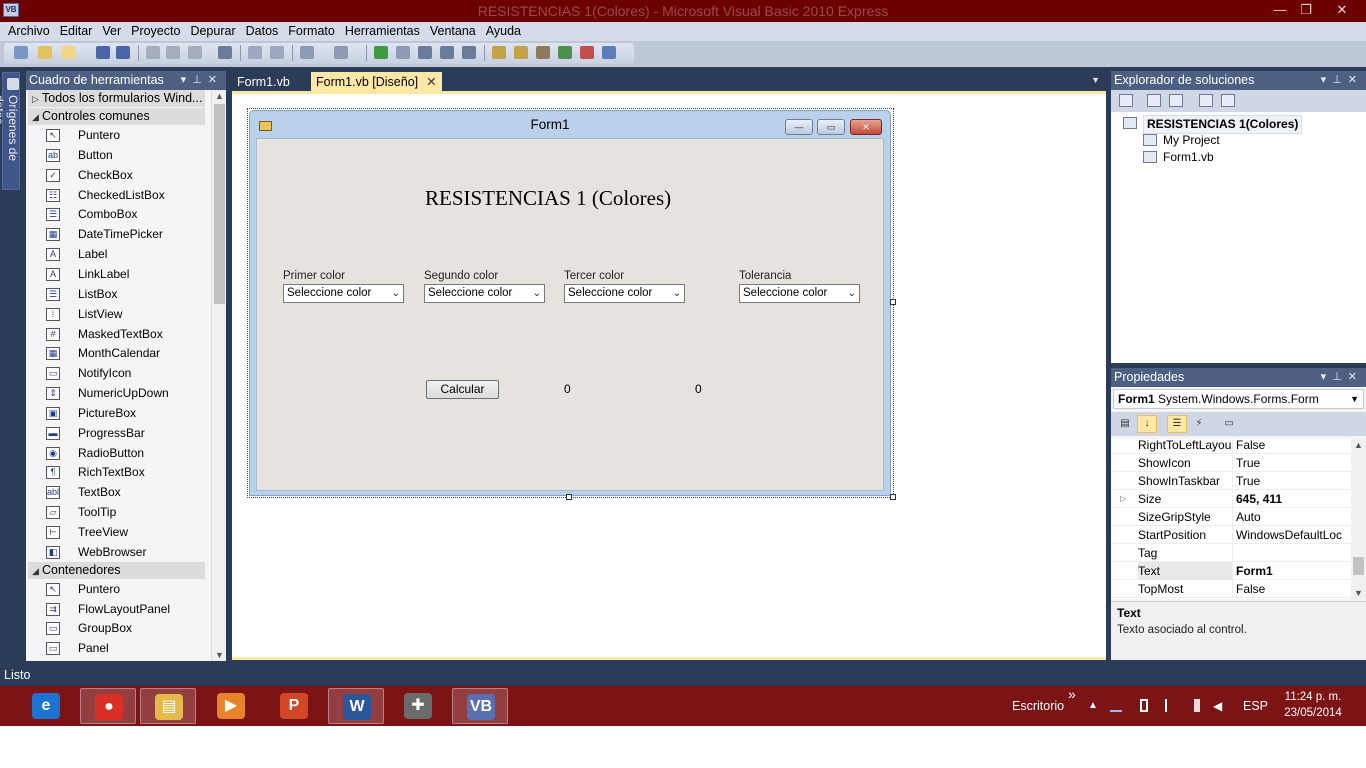  What do you see at coordinates (116, 570) in the screenshot?
I see `toolbox-category-containers: ◢ Contenedores` at bounding box center [116, 570].